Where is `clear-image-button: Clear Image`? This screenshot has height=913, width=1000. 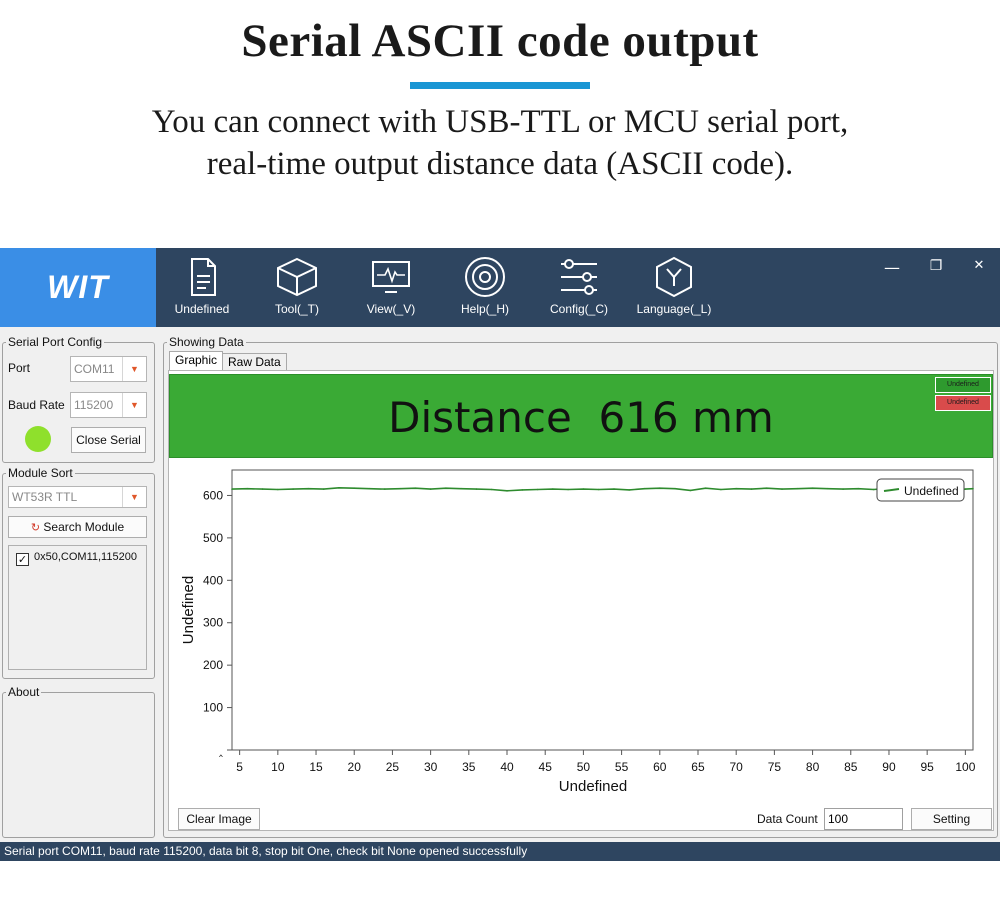 clear-image-button: Clear Image is located at coordinates (219, 819).